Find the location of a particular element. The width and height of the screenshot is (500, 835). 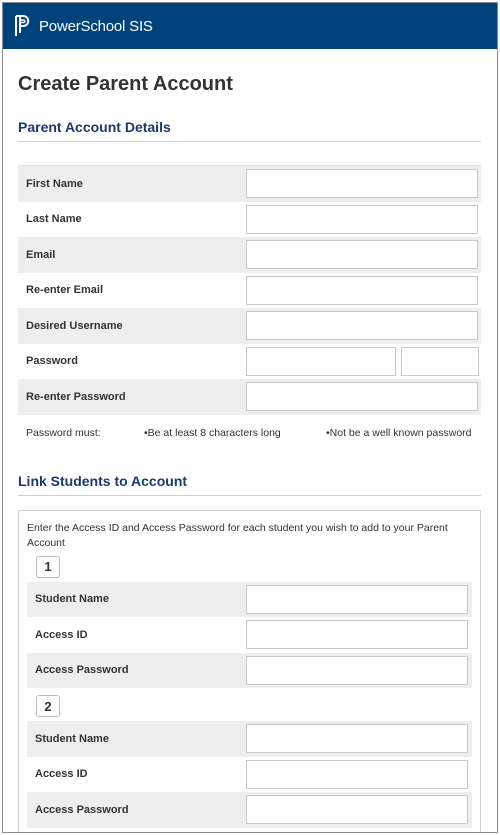

link-students-heading: Link Students to Account is located at coordinates (249, 484).